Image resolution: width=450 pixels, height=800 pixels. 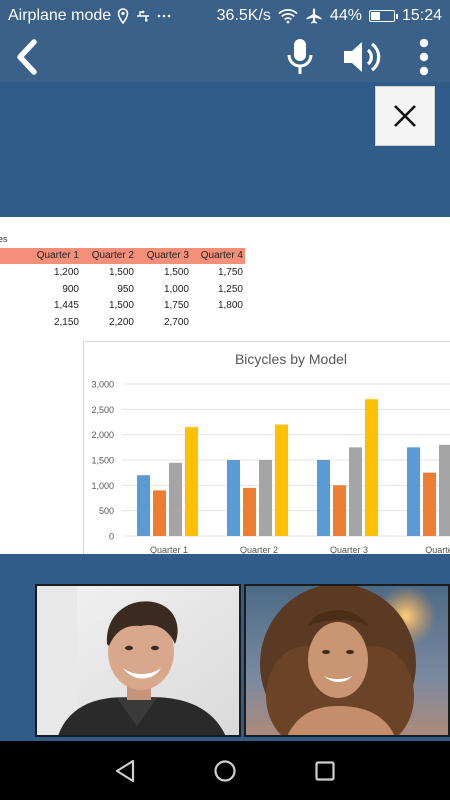 I want to click on sheet-cell: 1,000, so click(x=176, y=289).